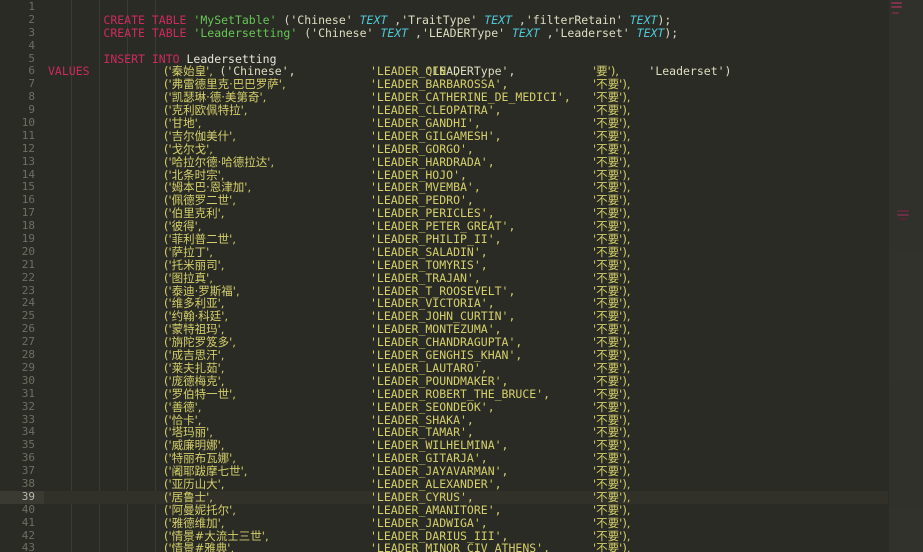  What do you see at coordinates (422, 496) in the screenshot?
I see `leader-type-key: 'LEADER_CYRUS',` at bounding box center [422, 496].